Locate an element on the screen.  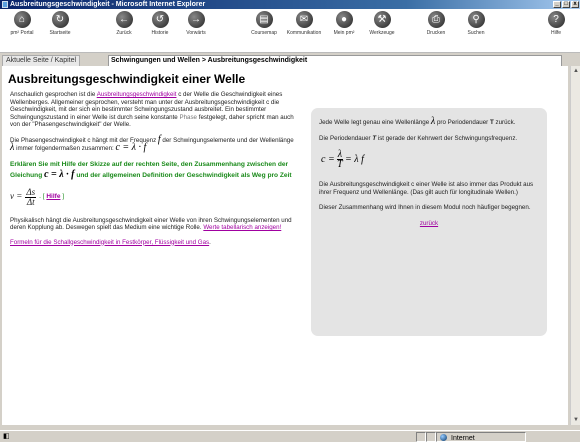
search-icon: ⚲ is located at coordinates (476, 19).